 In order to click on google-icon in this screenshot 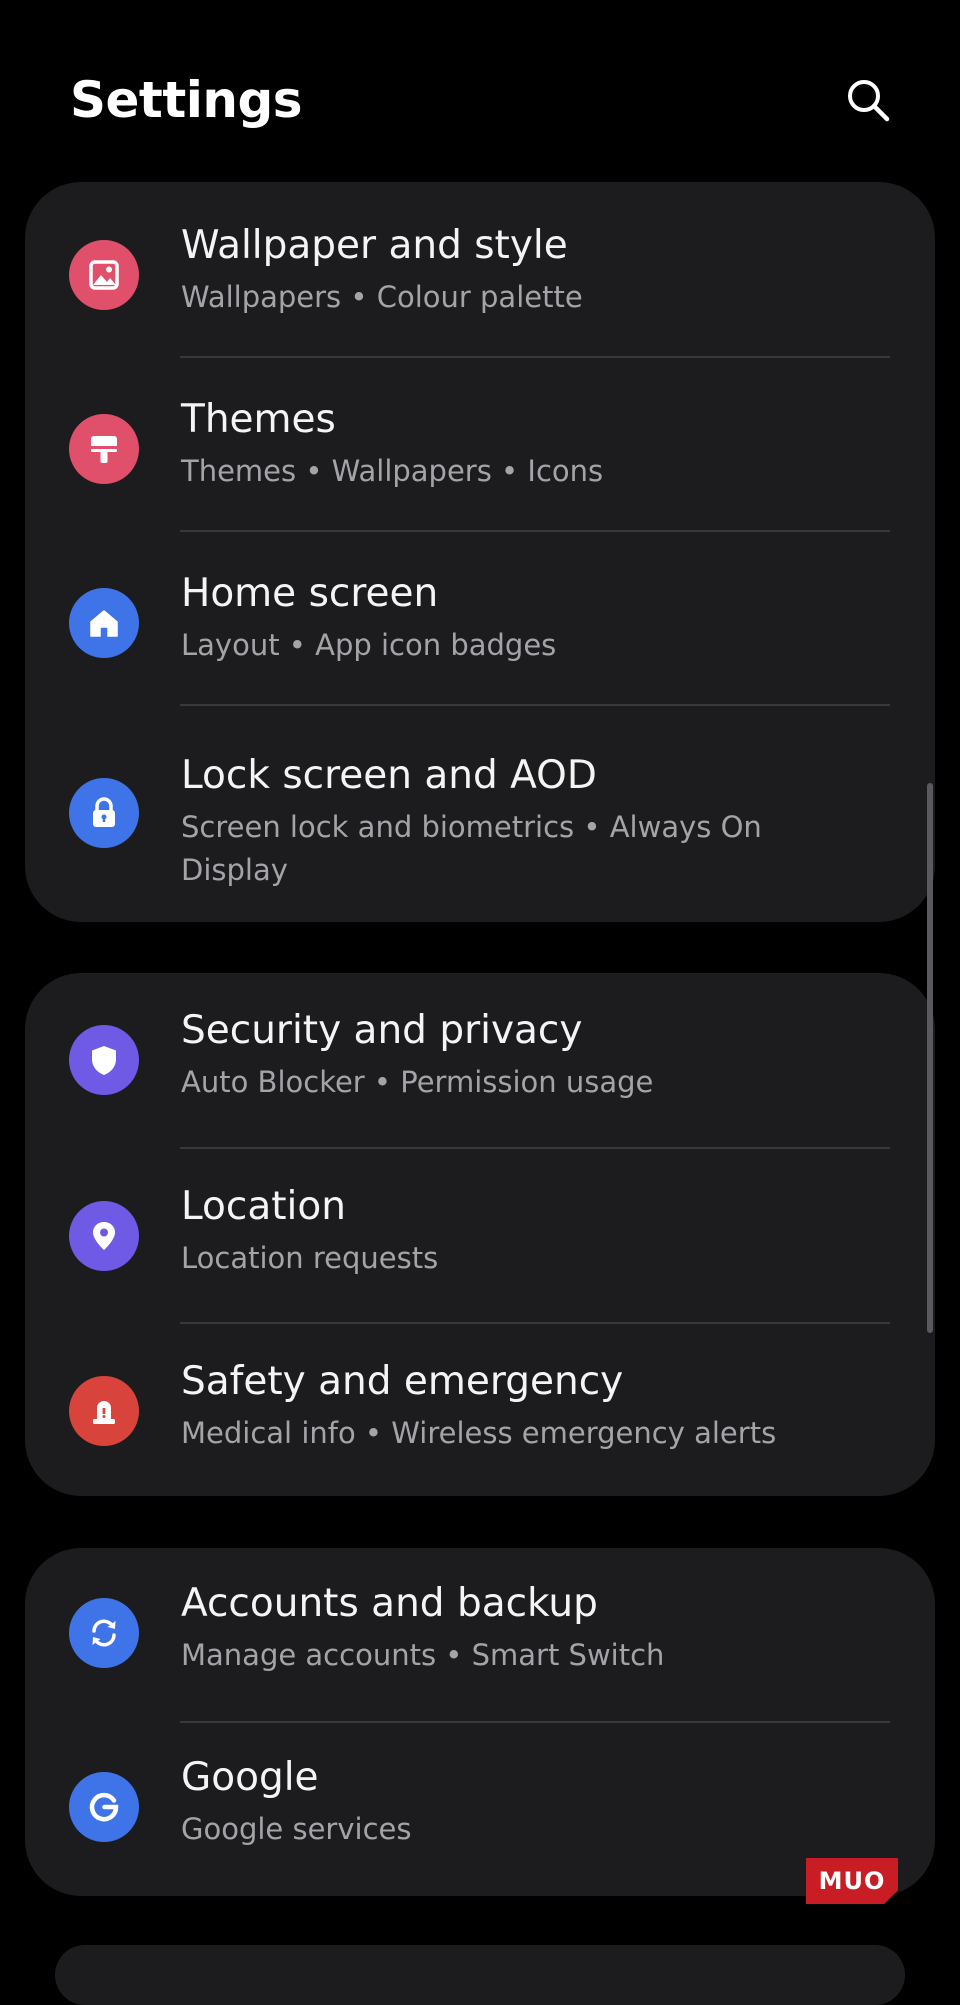, I will do `click(104, 1807)`.